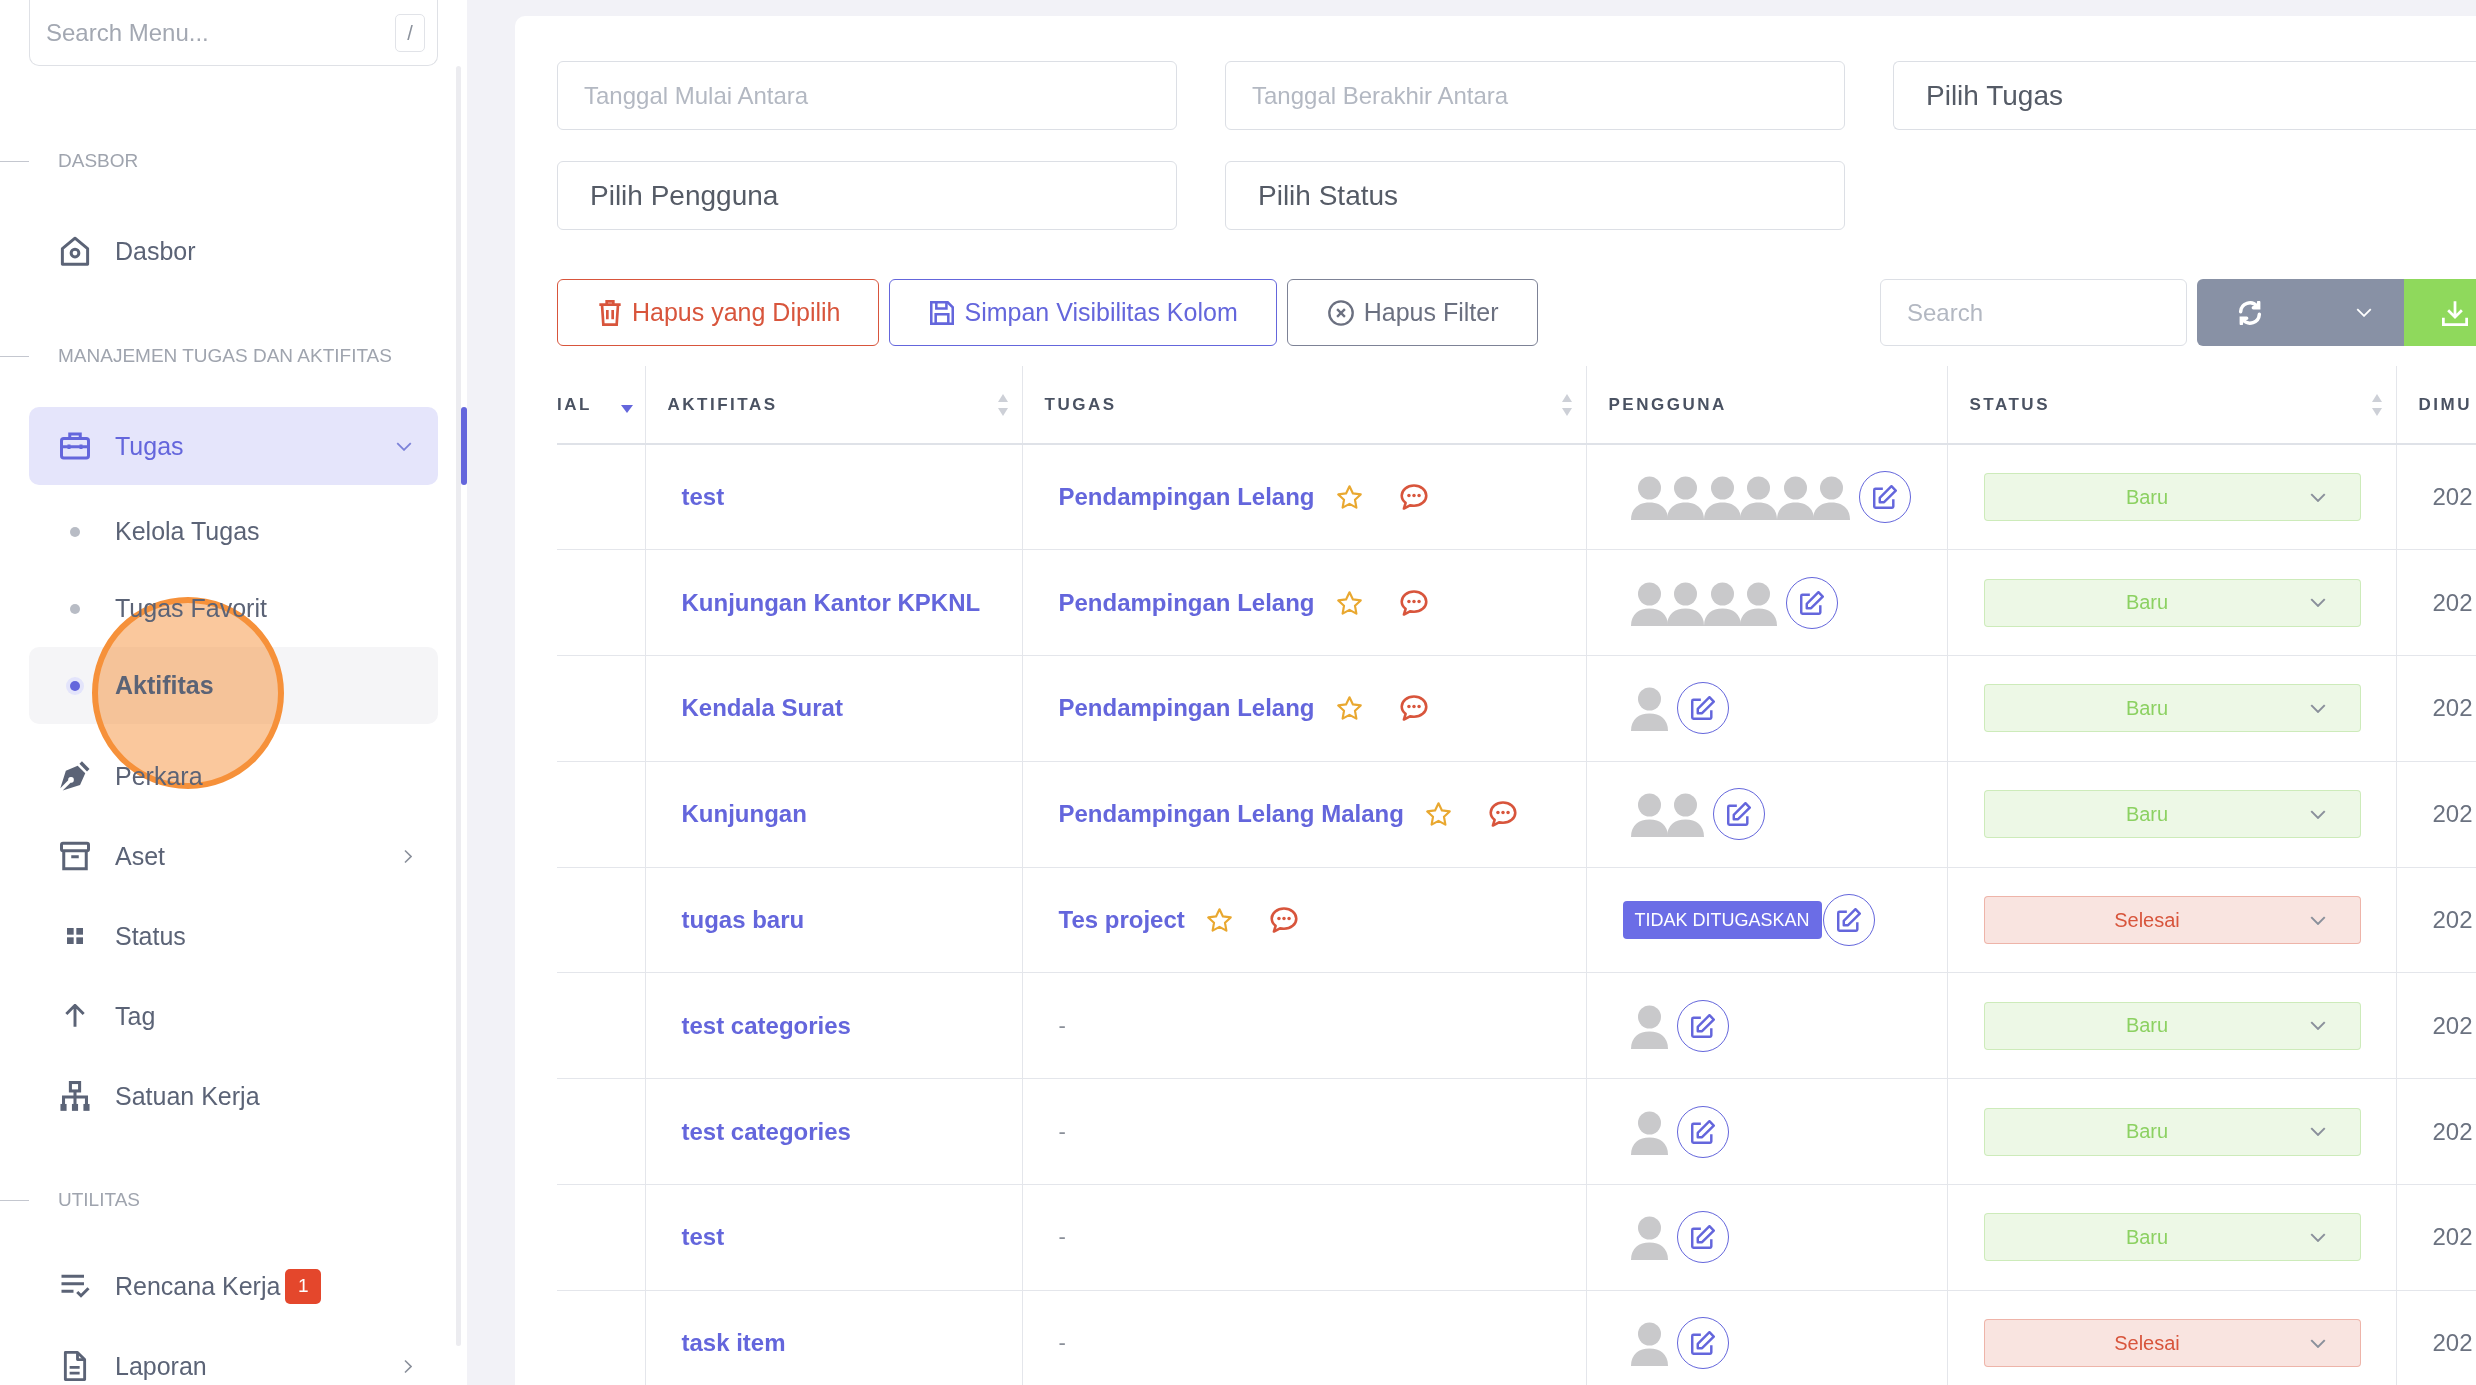  I want to click on search-field: Search, so click(2033, 312).